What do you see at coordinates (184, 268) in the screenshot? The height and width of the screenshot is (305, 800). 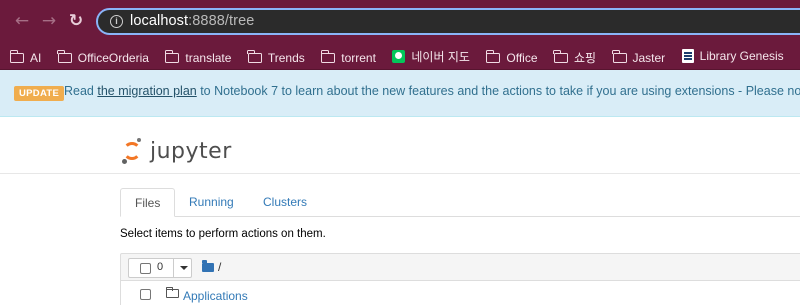 I see `caret-down-icon` at bounding box center [184, 268].